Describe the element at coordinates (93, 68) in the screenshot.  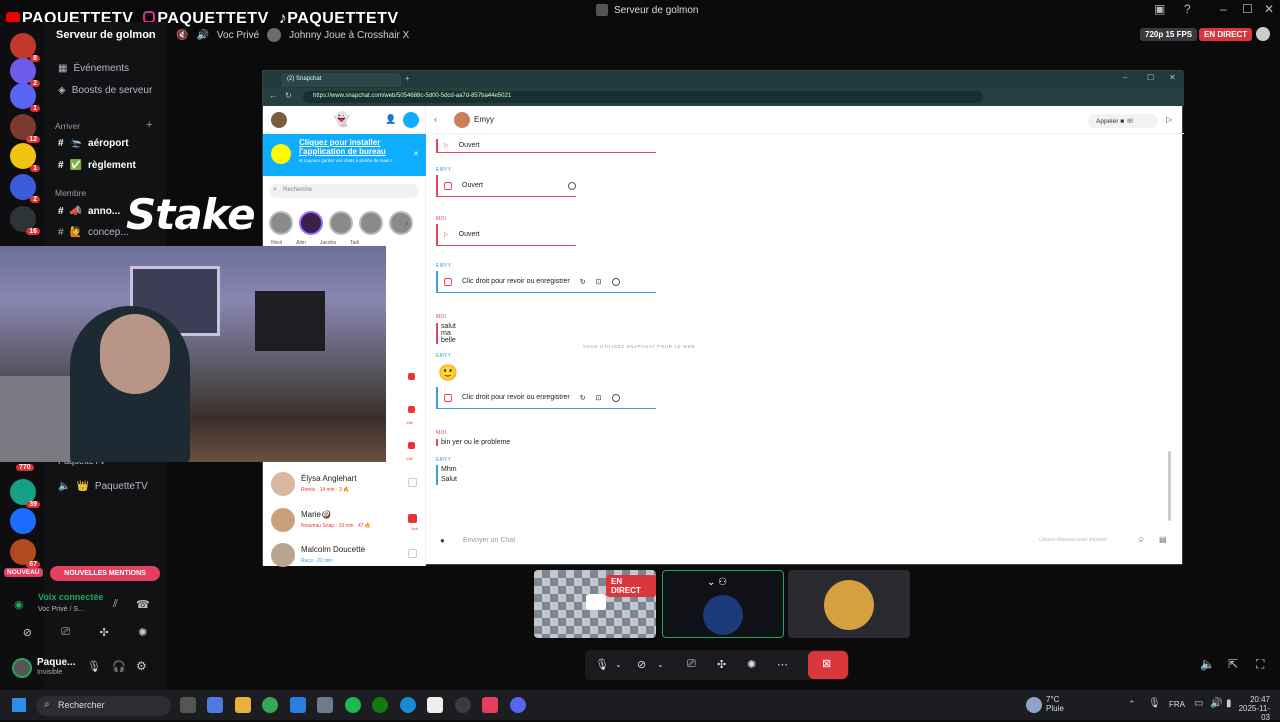
I see `events-item: ▦ Événements` at that location.